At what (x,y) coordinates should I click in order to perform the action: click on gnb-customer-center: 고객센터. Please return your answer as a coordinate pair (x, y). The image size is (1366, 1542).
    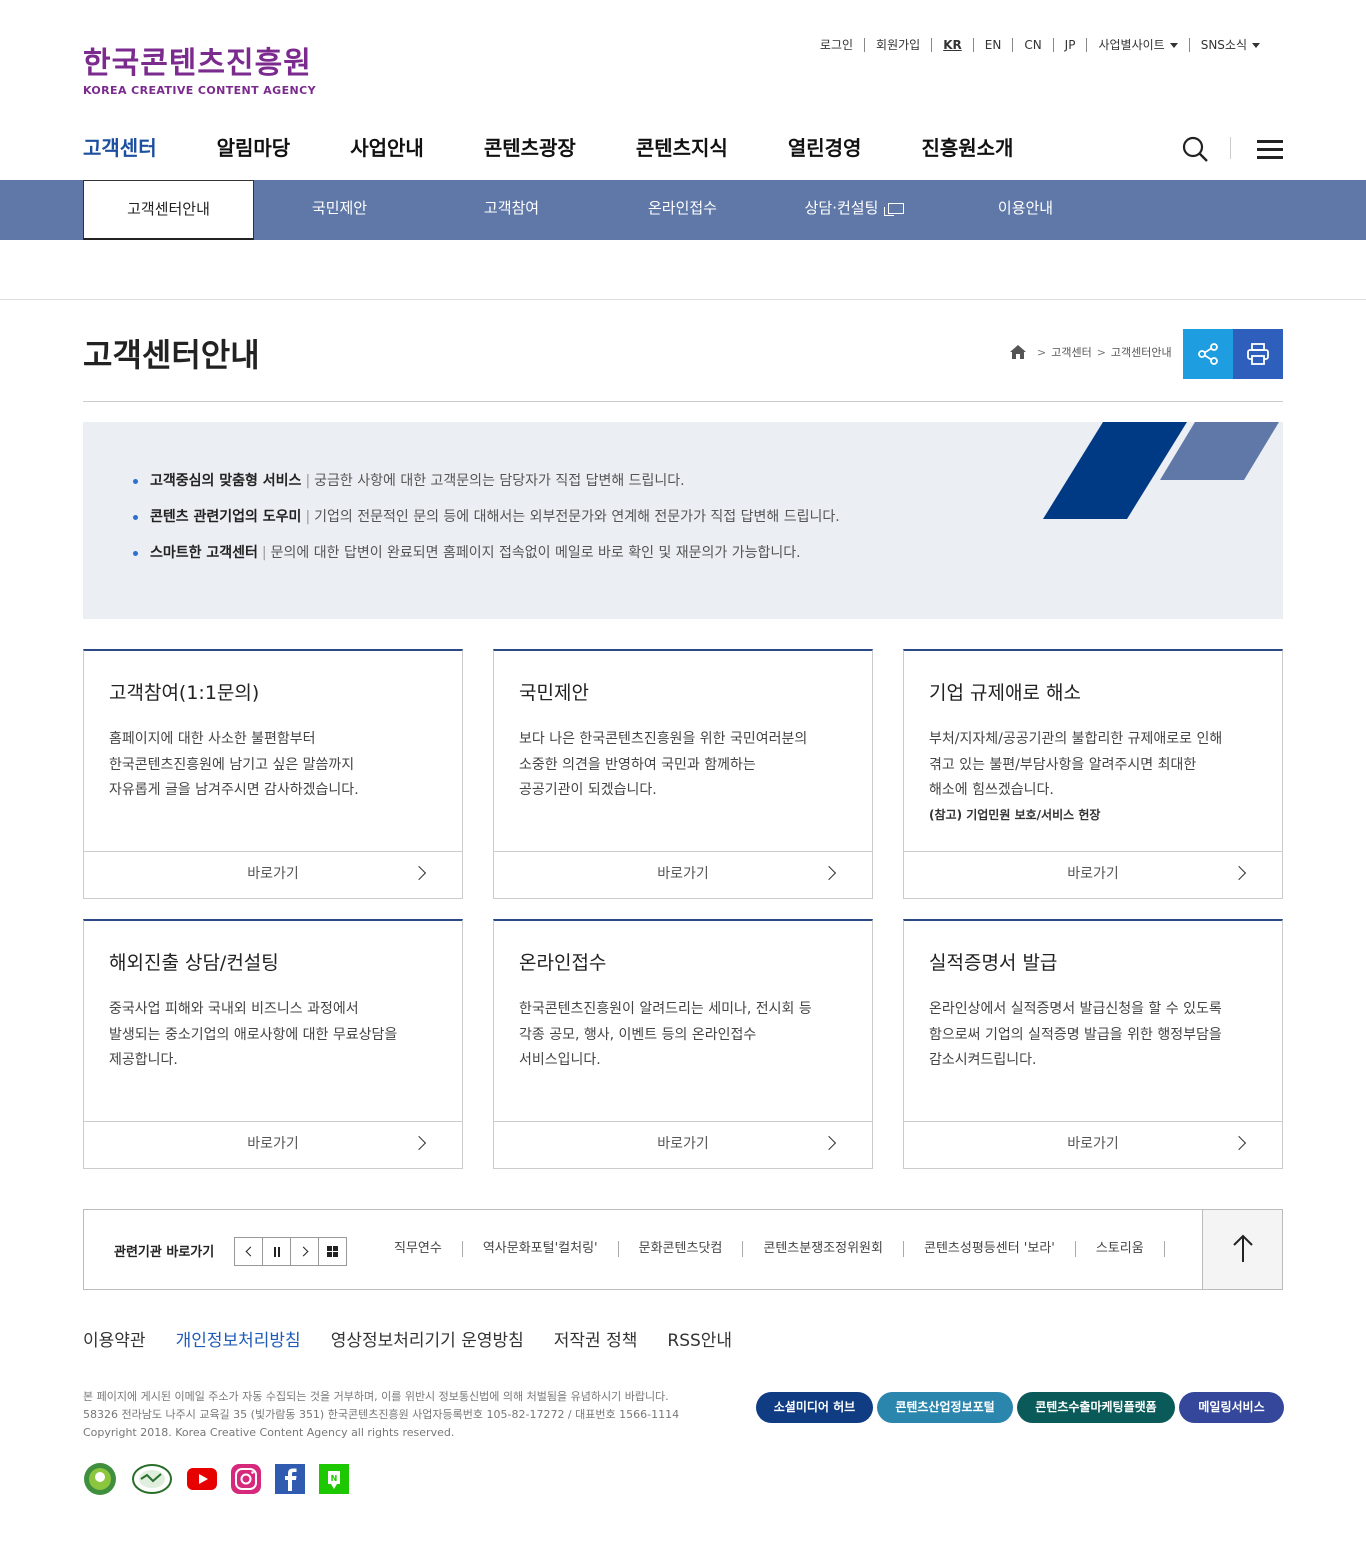
    Looking at the image, I should click on (120, 148).